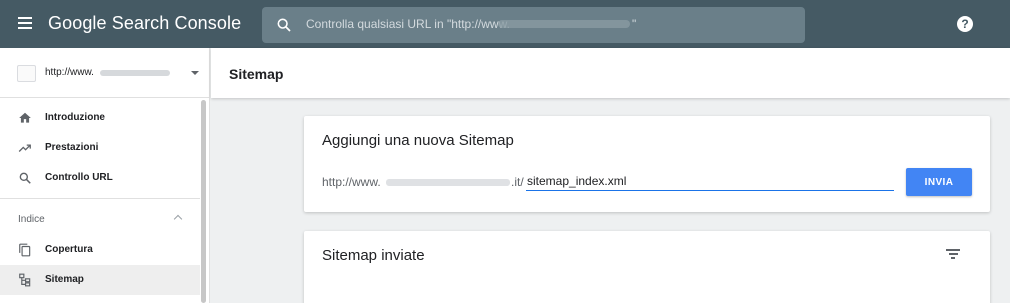 The height and width of the screenshot is (303, 1010). I want to click on chevron-down-icon, so click(195, 73).